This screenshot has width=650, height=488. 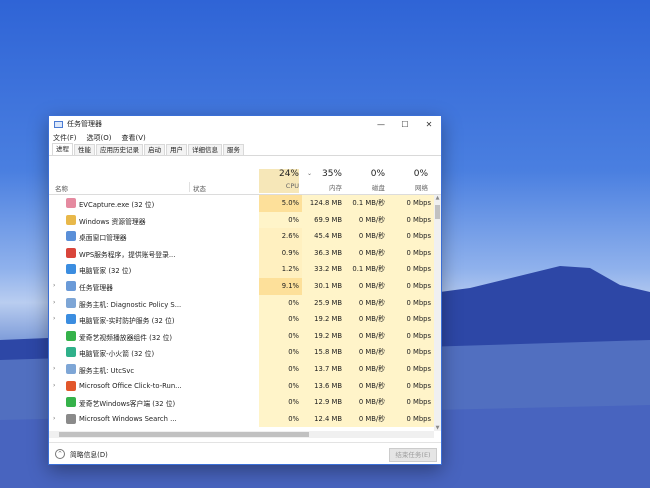 I want to click on table-header: 名称 状态 ⌄ 24% CPU 35% 内存 0% 磁盘 0% 网络, so click(x=245, y=181).